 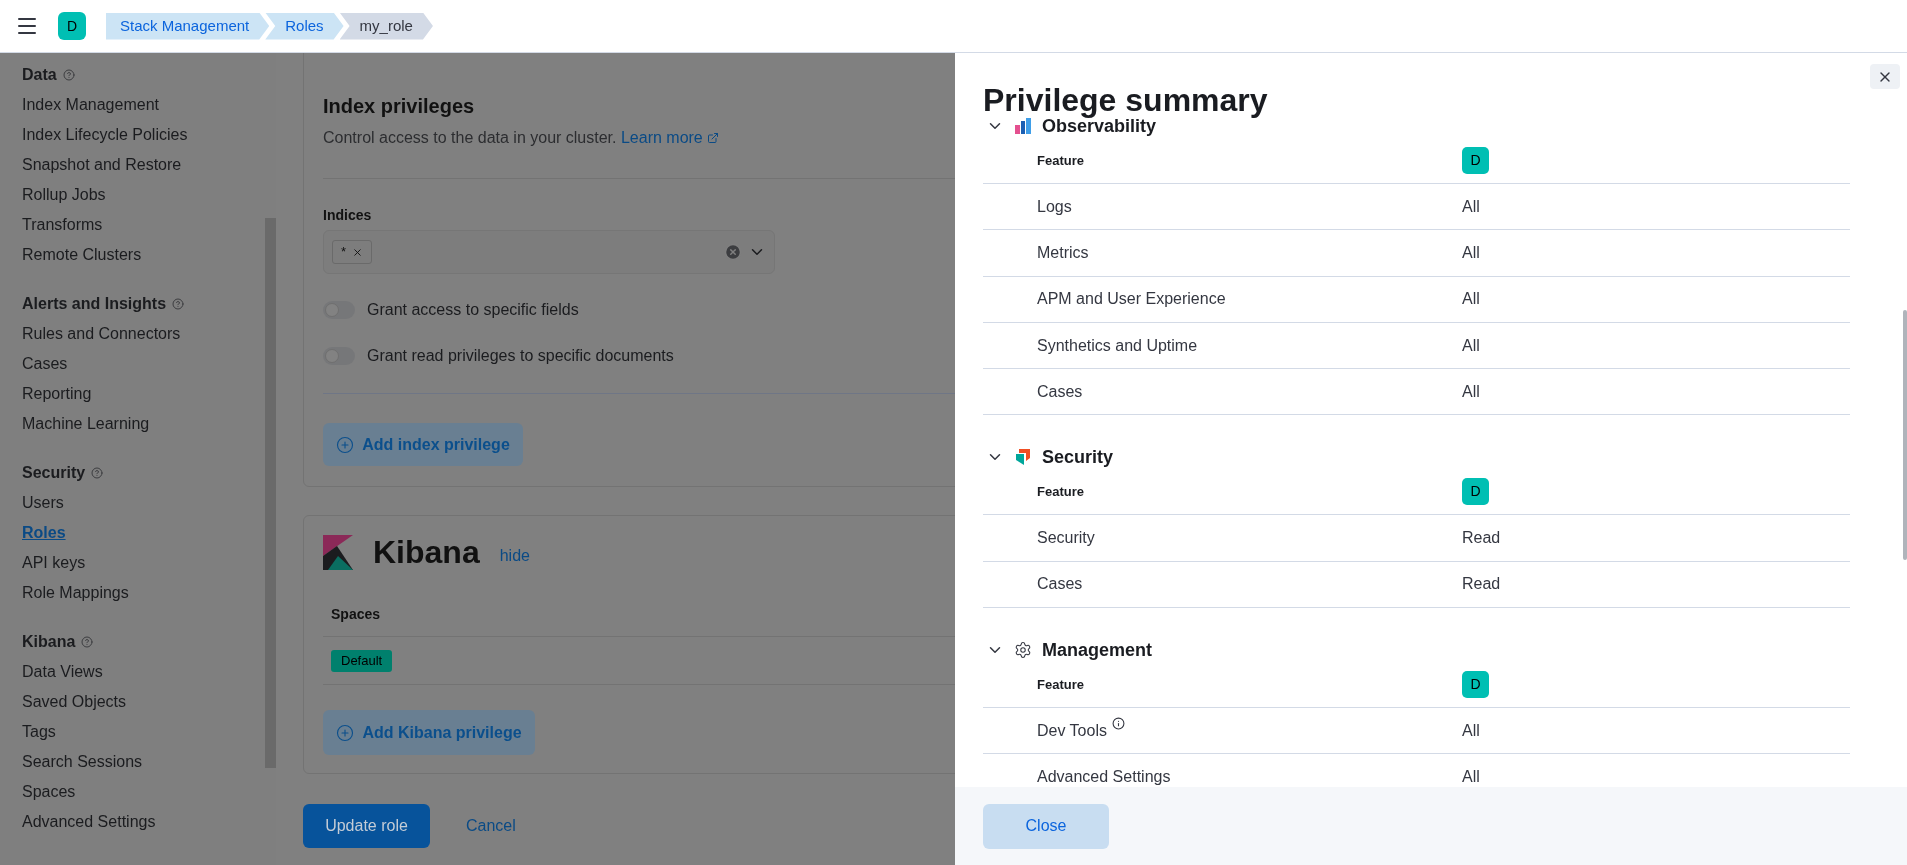 What do you see at coordinates (102, 165) in the screenshot?
I see `nav-item: Snapshot and Restore` at bounding box center [102, 165].